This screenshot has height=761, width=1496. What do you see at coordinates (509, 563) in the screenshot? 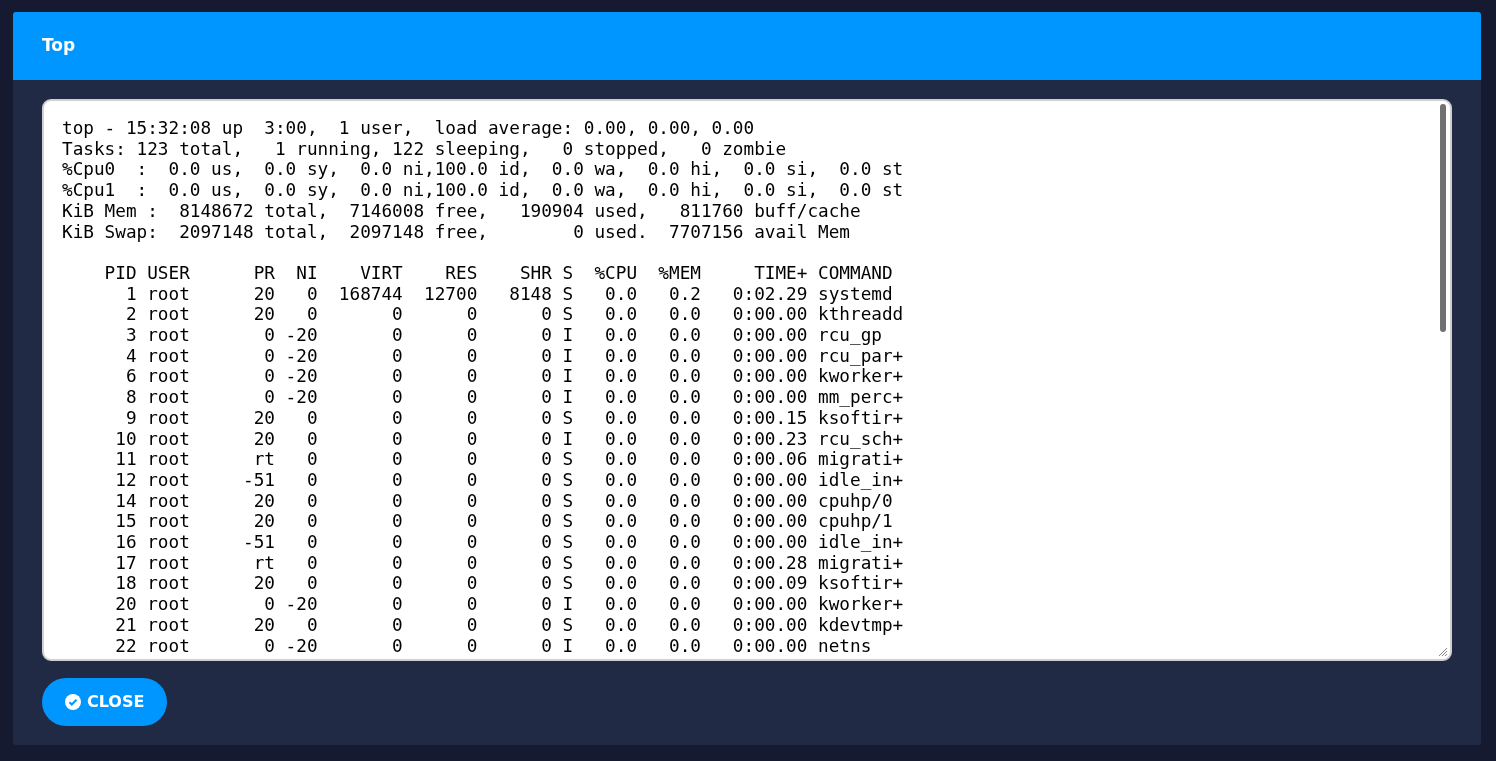
I see `process-row-text: 17 root rt 0 0 0 0 S 0.0 0.0 0:00.28 migrati+` at bounding box center [509, 563].